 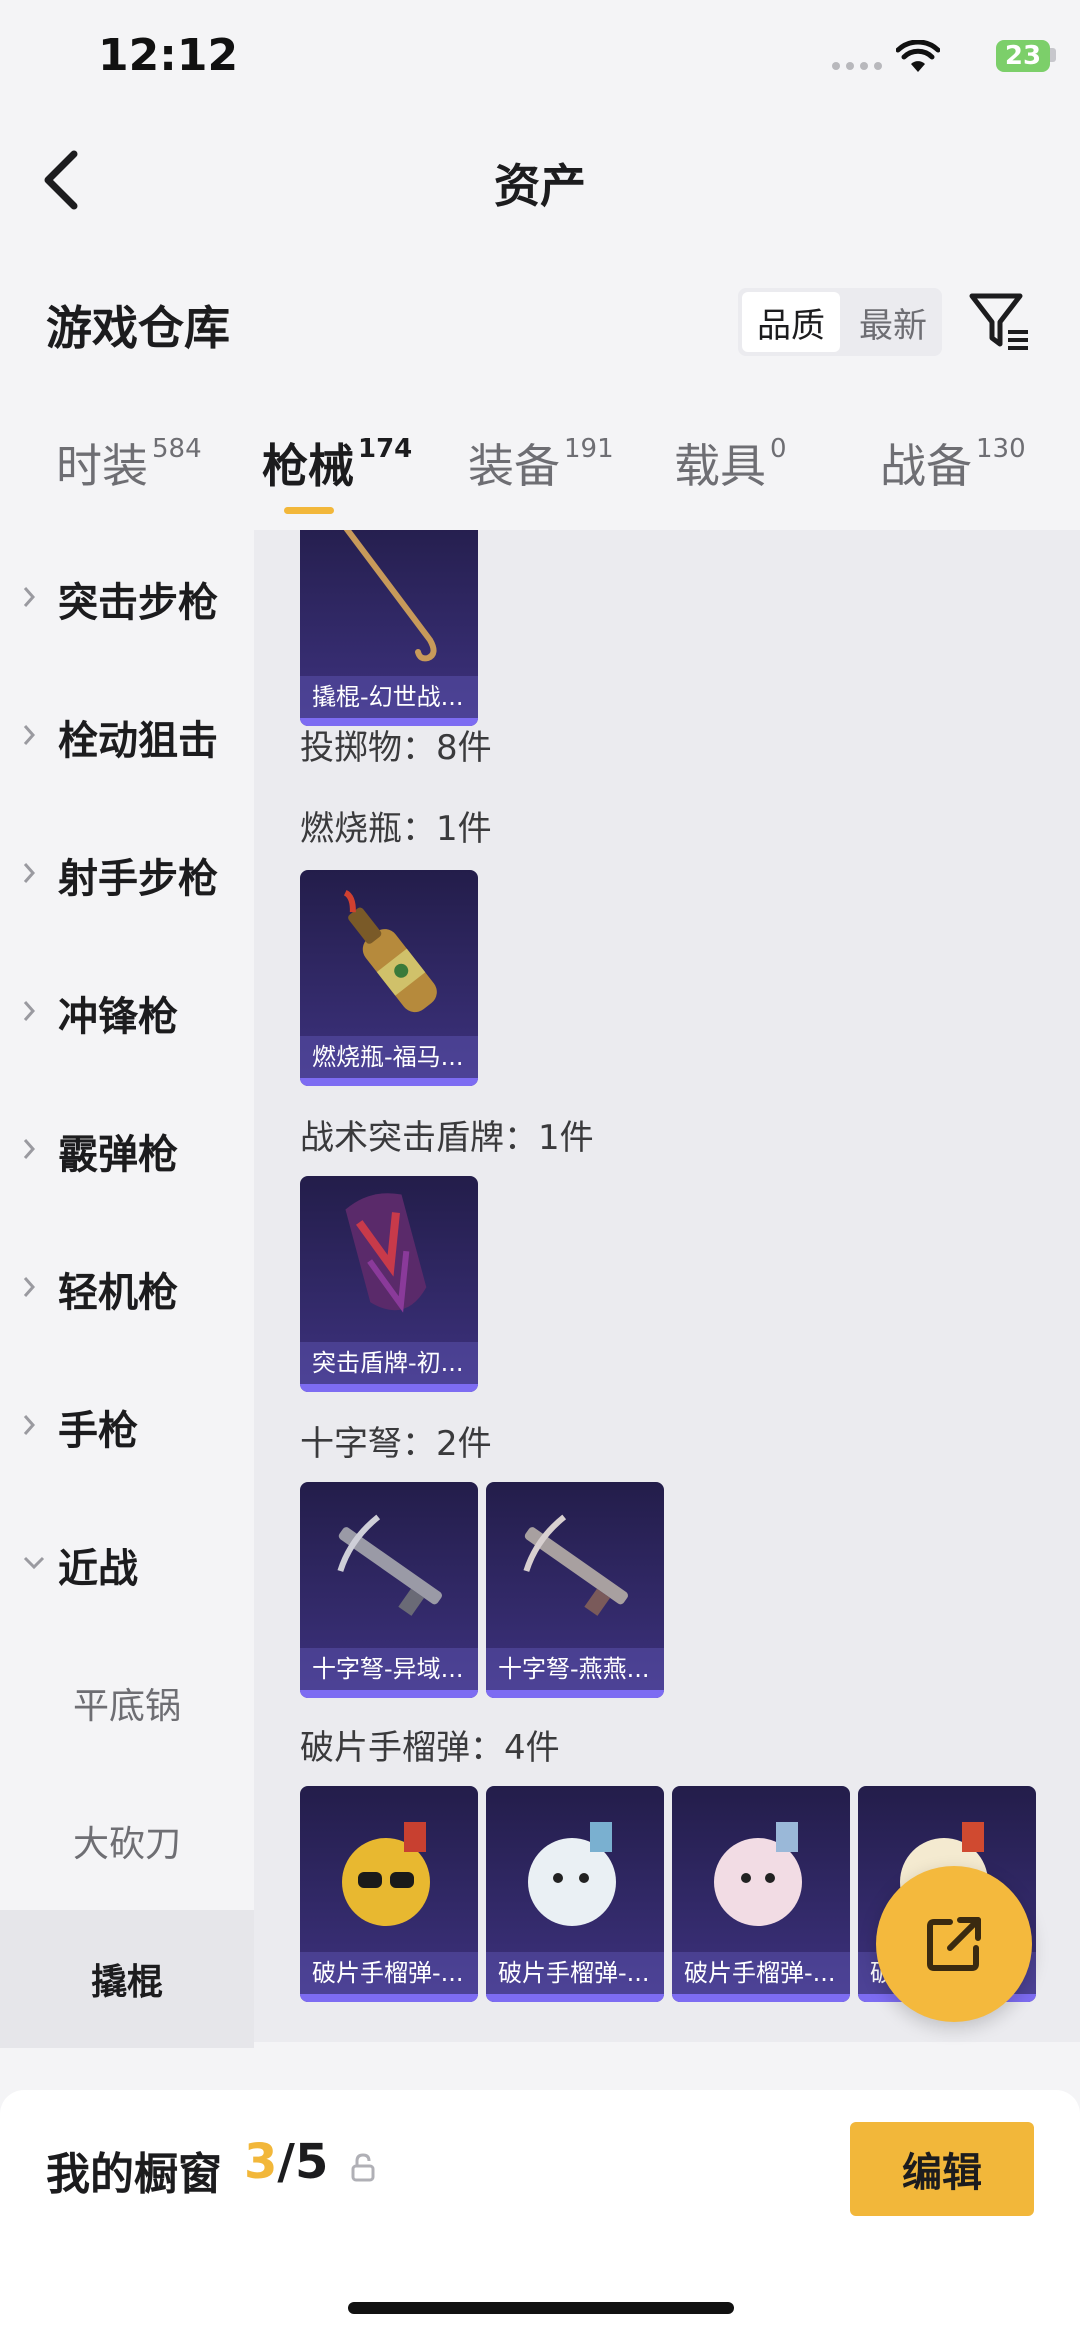 What do you see at coordinates (540, 186) in the screenshot?
I see `page-title: 资产` at bounding box center [540, 186].